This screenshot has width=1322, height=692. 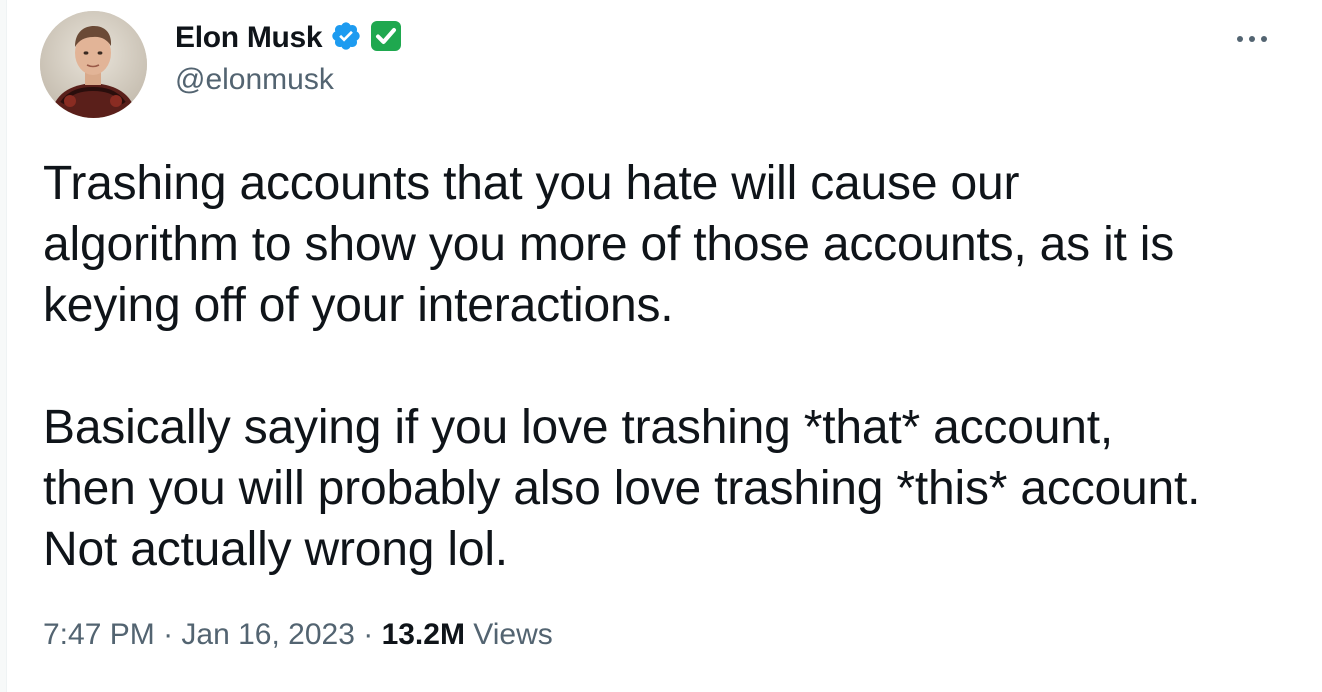 What do you see at coordinates (254, 80) in the screenshot?
I see `author-handle: @elonmusk` at bounding box center [254, 80].